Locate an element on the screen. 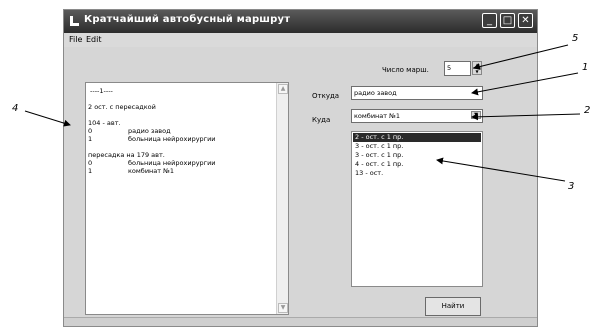 The height and width of the screenshot is (327, 597). callout-1: 1 is located at coordinates (585, 67).